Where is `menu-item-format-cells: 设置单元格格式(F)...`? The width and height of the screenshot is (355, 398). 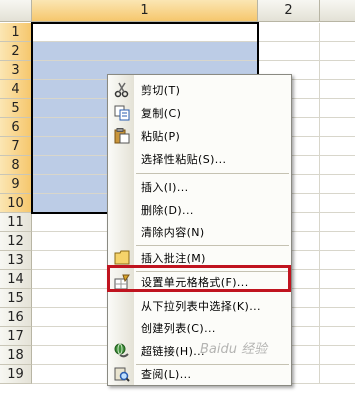 menu-item-format-cells: 设置单元格格式(F)... is located at coordinates (199, 282).